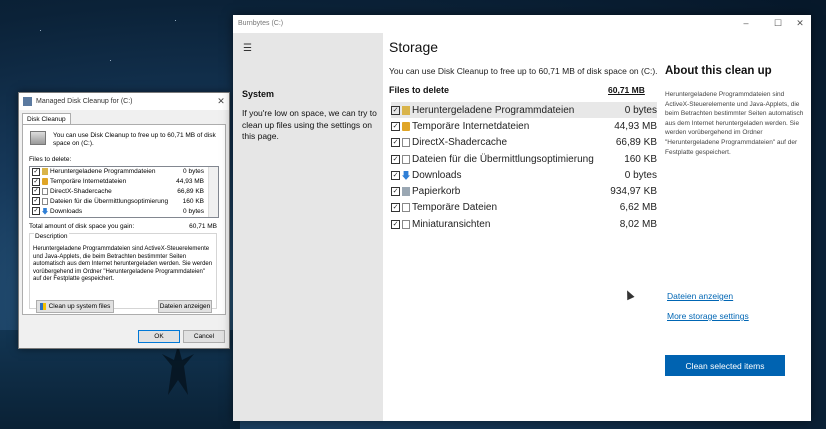 Image resolution: width=826 pixels, height=429 pixels. Describe the element at coordinates (524, 224) in the screenshot. I see `list-item: ✓ Miniaturansichten 8,02 MB` at that location.